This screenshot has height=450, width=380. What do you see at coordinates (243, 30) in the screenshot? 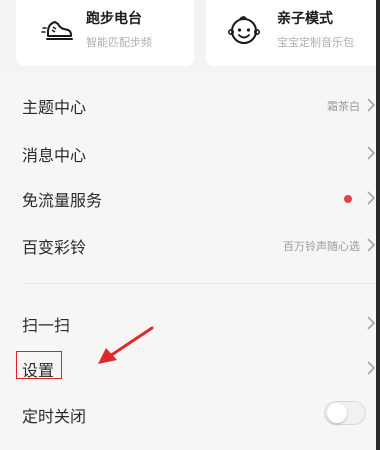
I see `baby-face-icon` at bounding box center [243, 30].